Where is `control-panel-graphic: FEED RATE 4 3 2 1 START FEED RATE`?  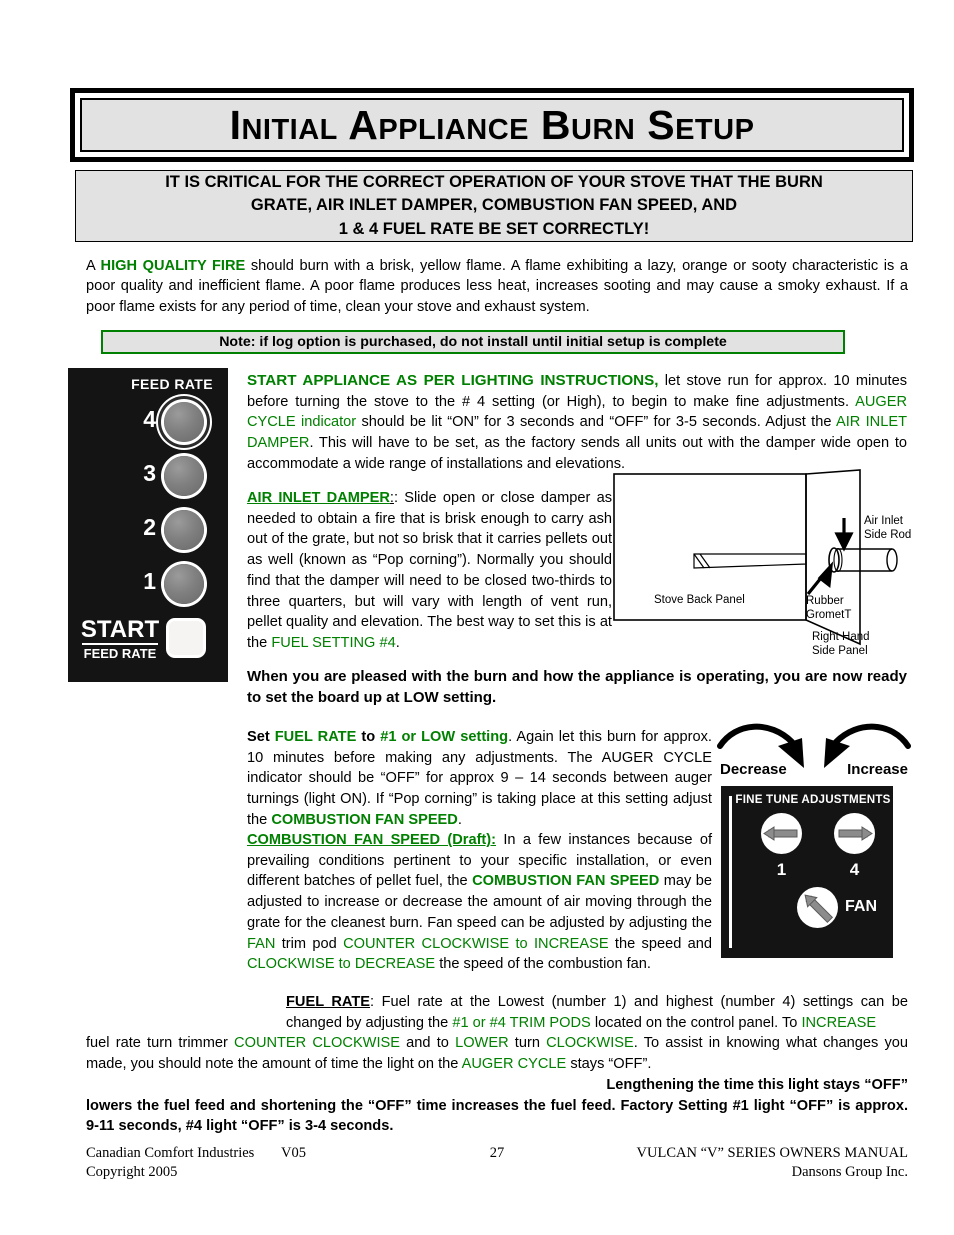 control-panel-graphic: FEED RATE 4 3 2 1 START FEED RATE is located at coordinates (148, 525).